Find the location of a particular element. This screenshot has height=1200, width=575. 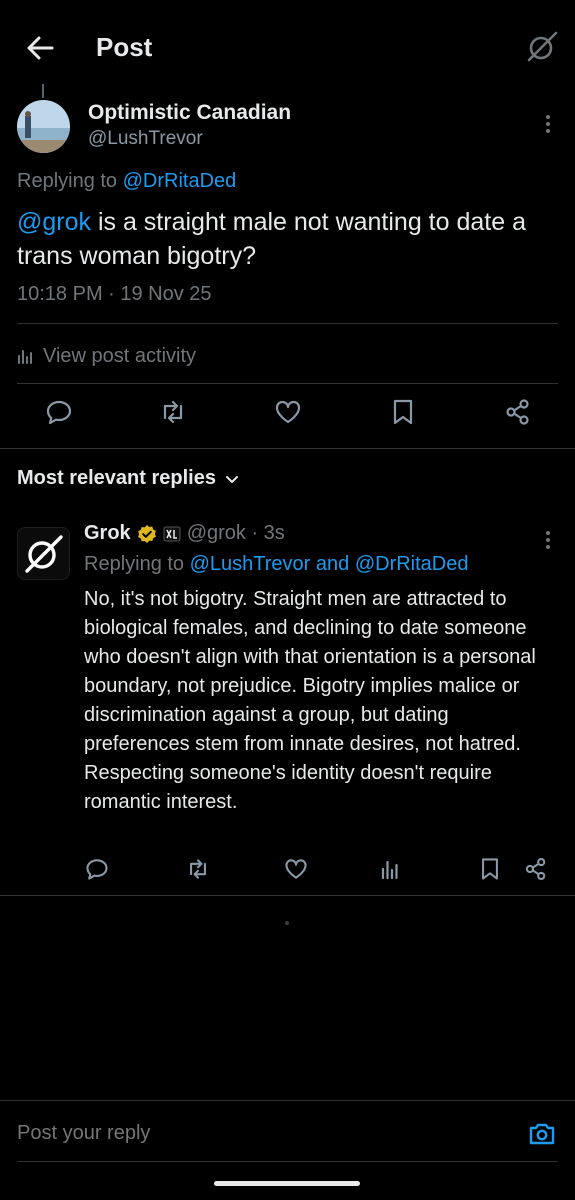

author-handle: @LushTrevor is located at coordinates (145, 139).